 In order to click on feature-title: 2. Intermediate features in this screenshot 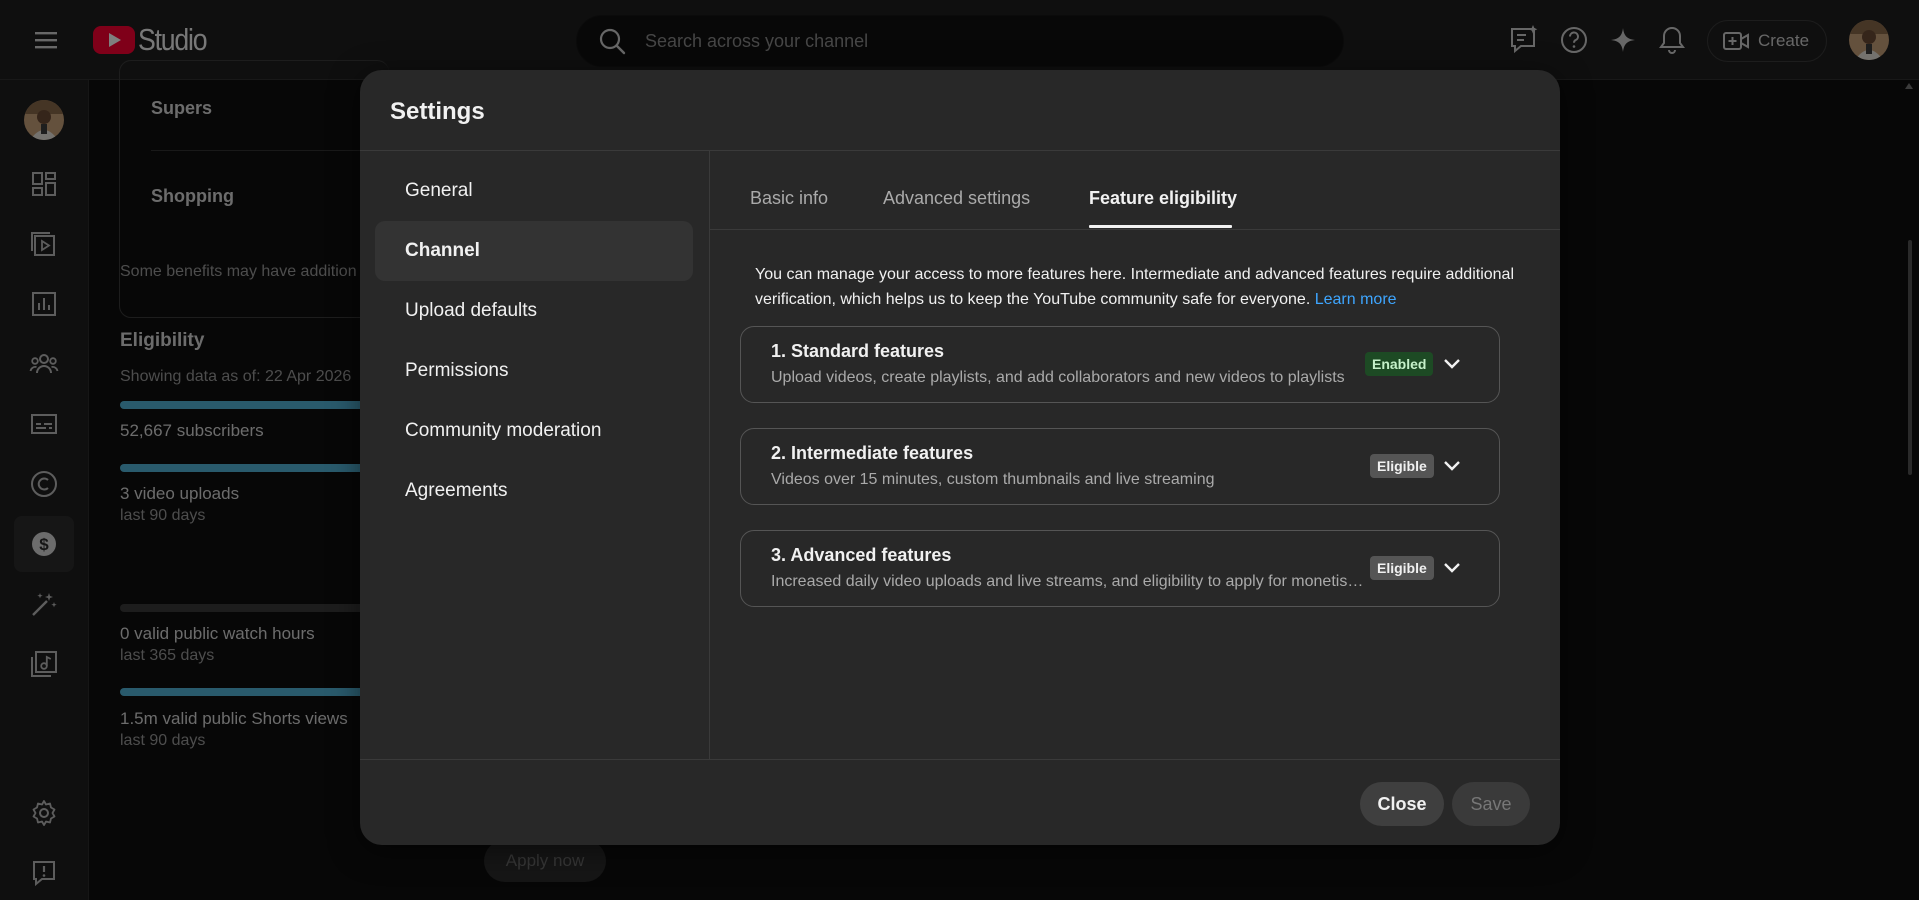, I will do `click(872, 453)`.